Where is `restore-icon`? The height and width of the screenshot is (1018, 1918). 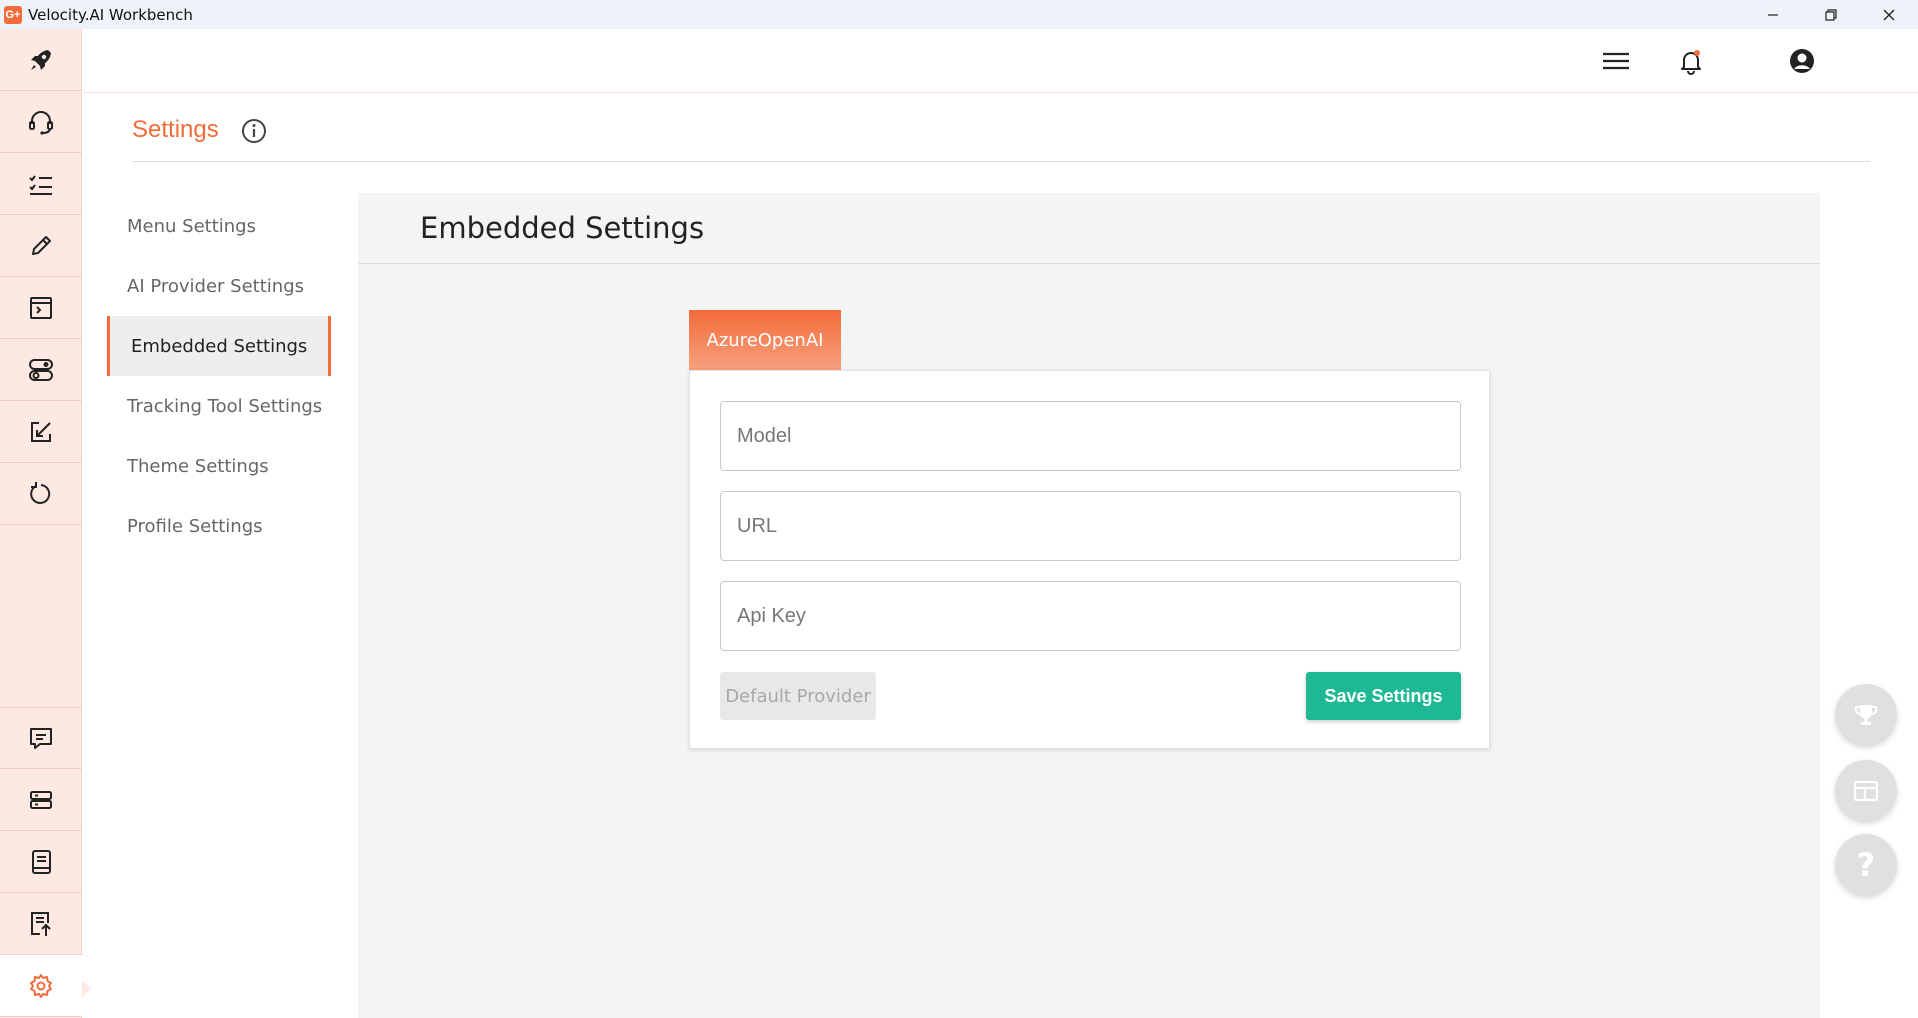 restore-icon is located at coordinates (1831, 14).